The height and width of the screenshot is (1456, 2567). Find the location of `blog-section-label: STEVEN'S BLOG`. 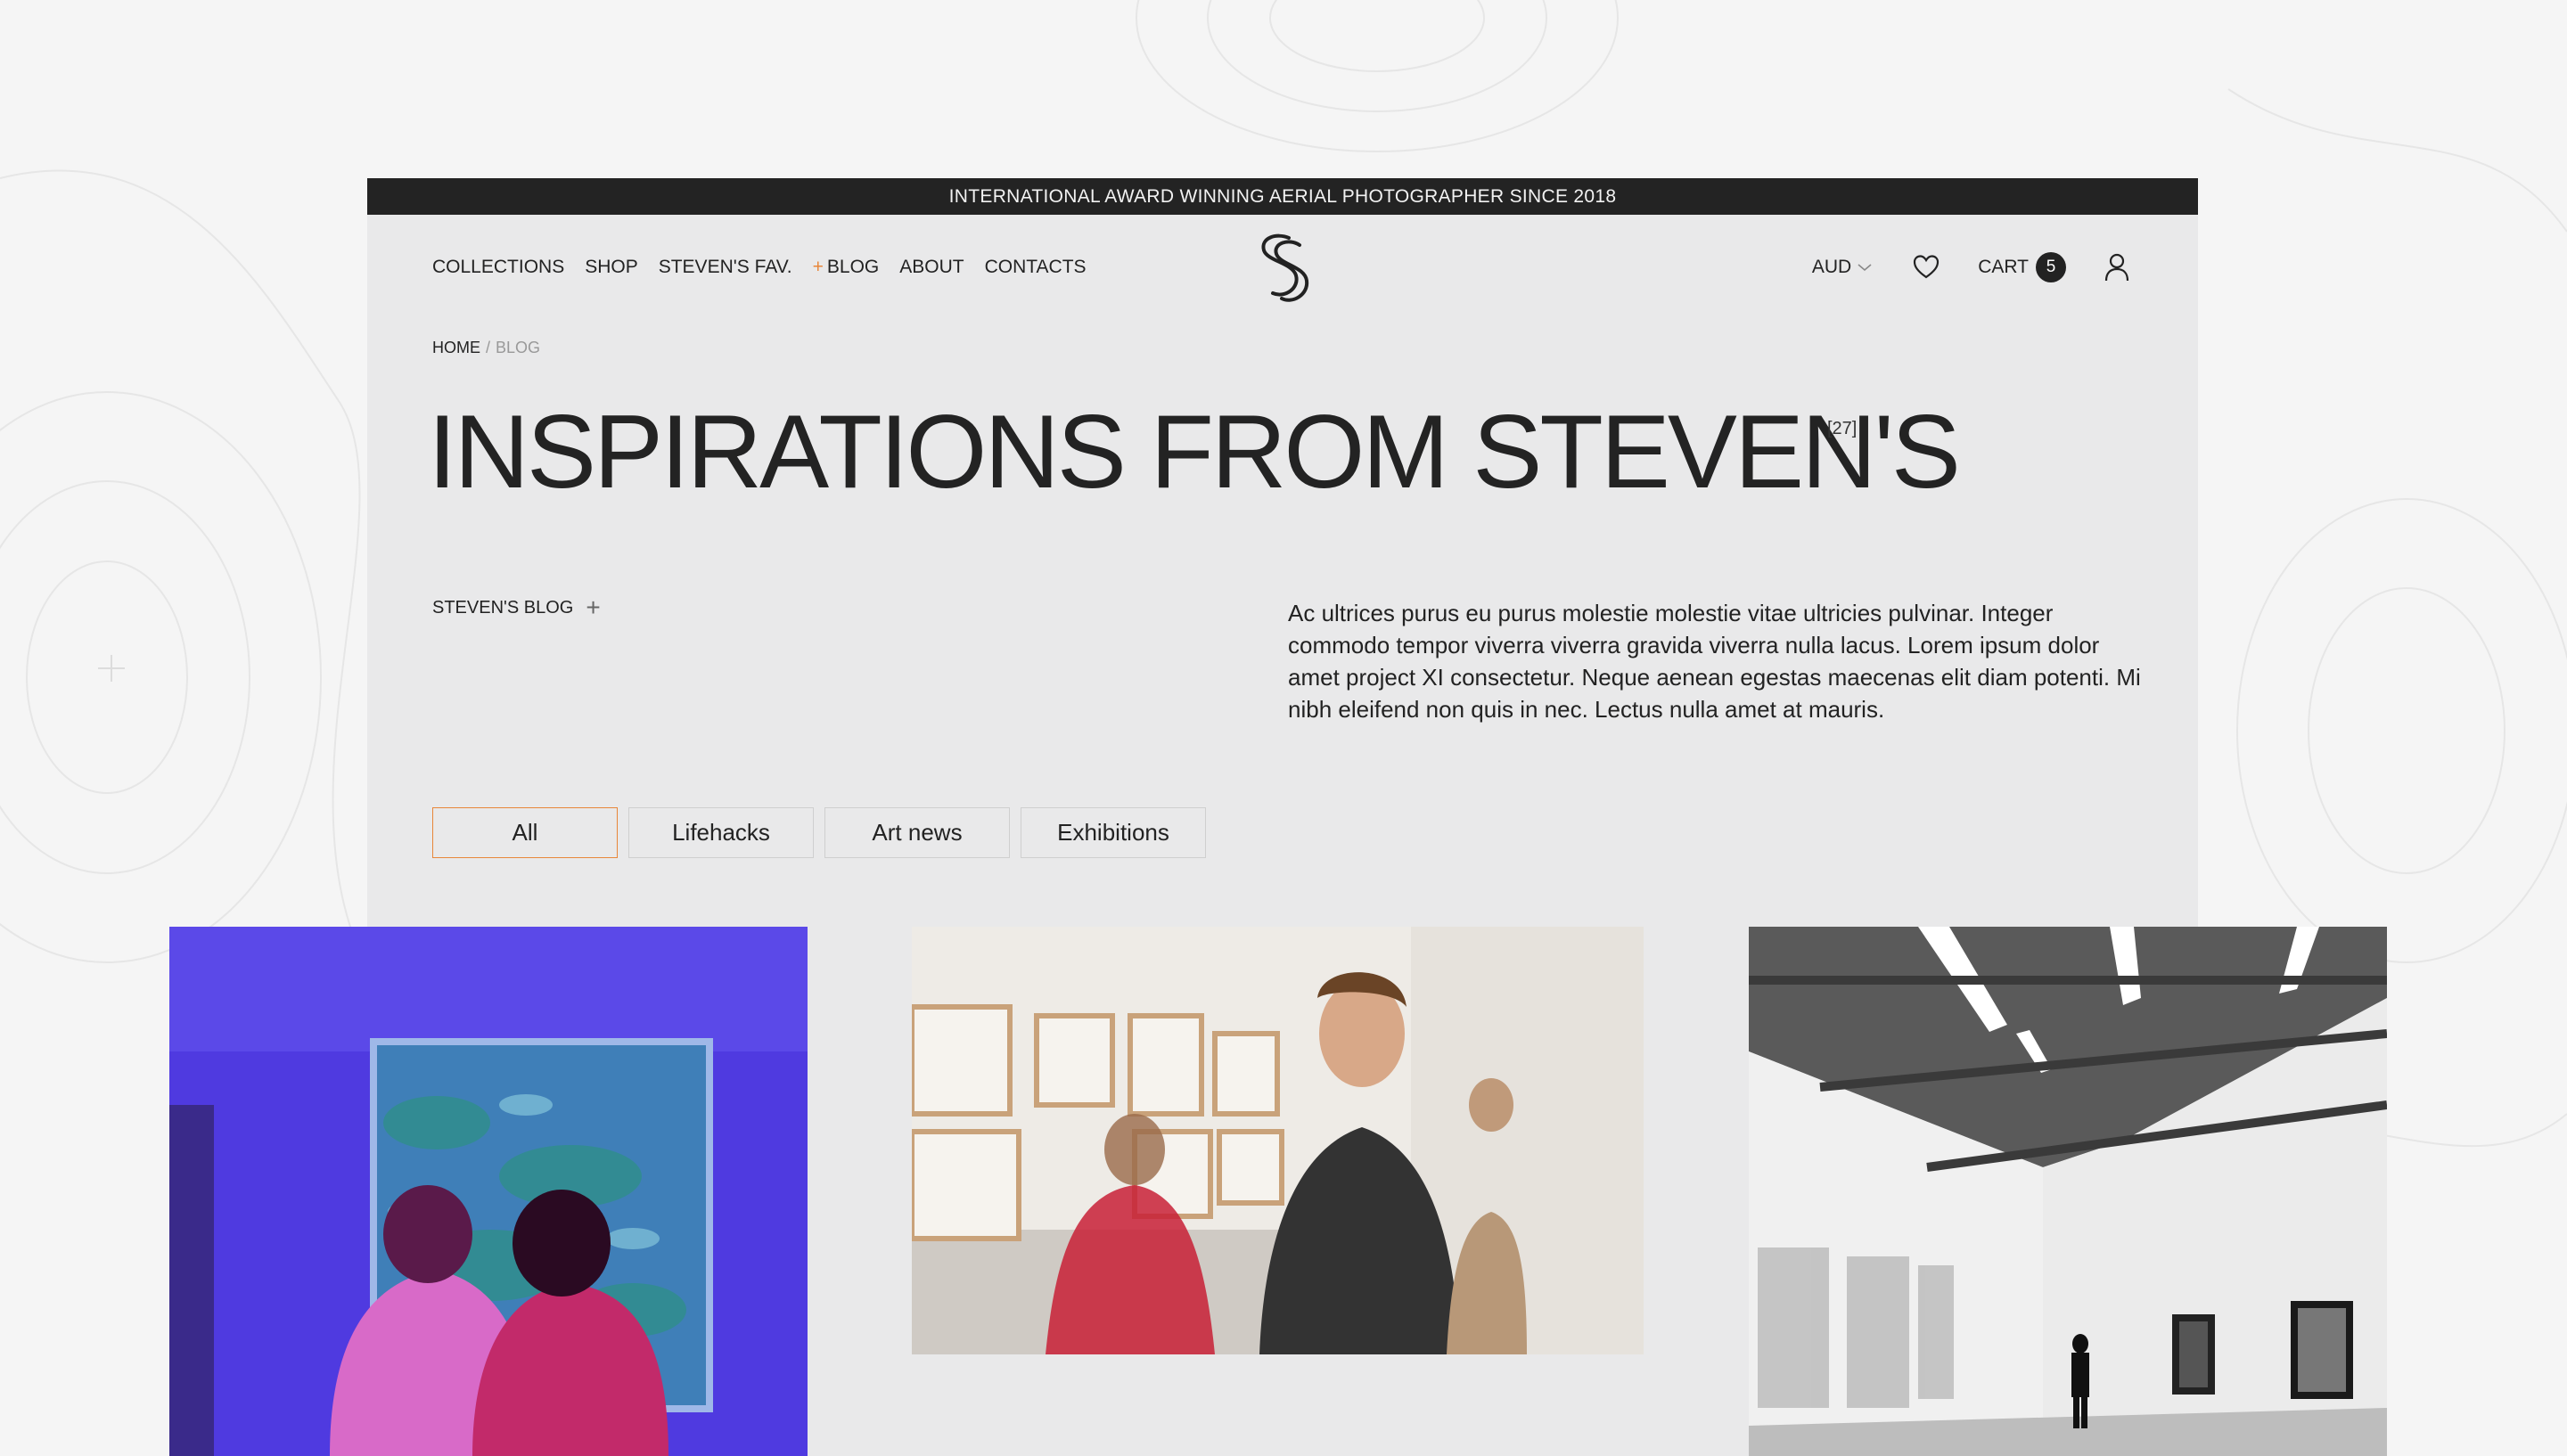

blog-section-label: STEVEN'S BLOG is located at coordinates (503, 607).